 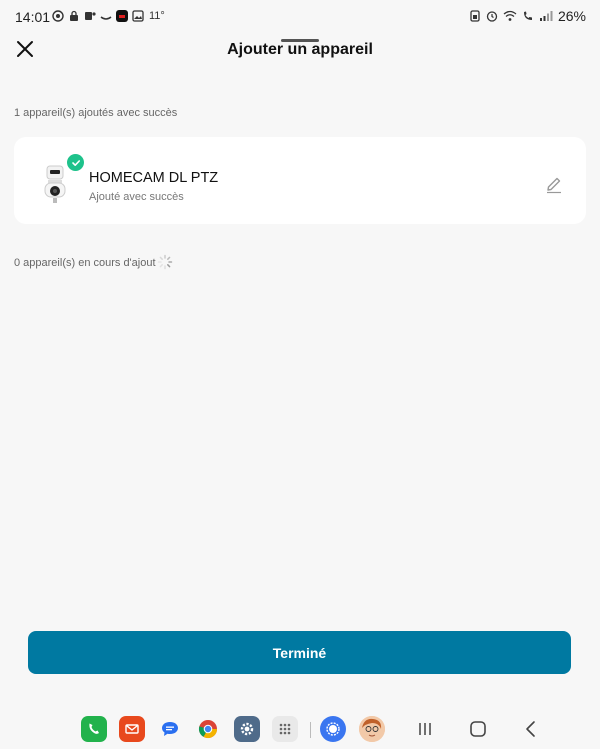 I want to click on settings-icon, so click(x=247, y=729).